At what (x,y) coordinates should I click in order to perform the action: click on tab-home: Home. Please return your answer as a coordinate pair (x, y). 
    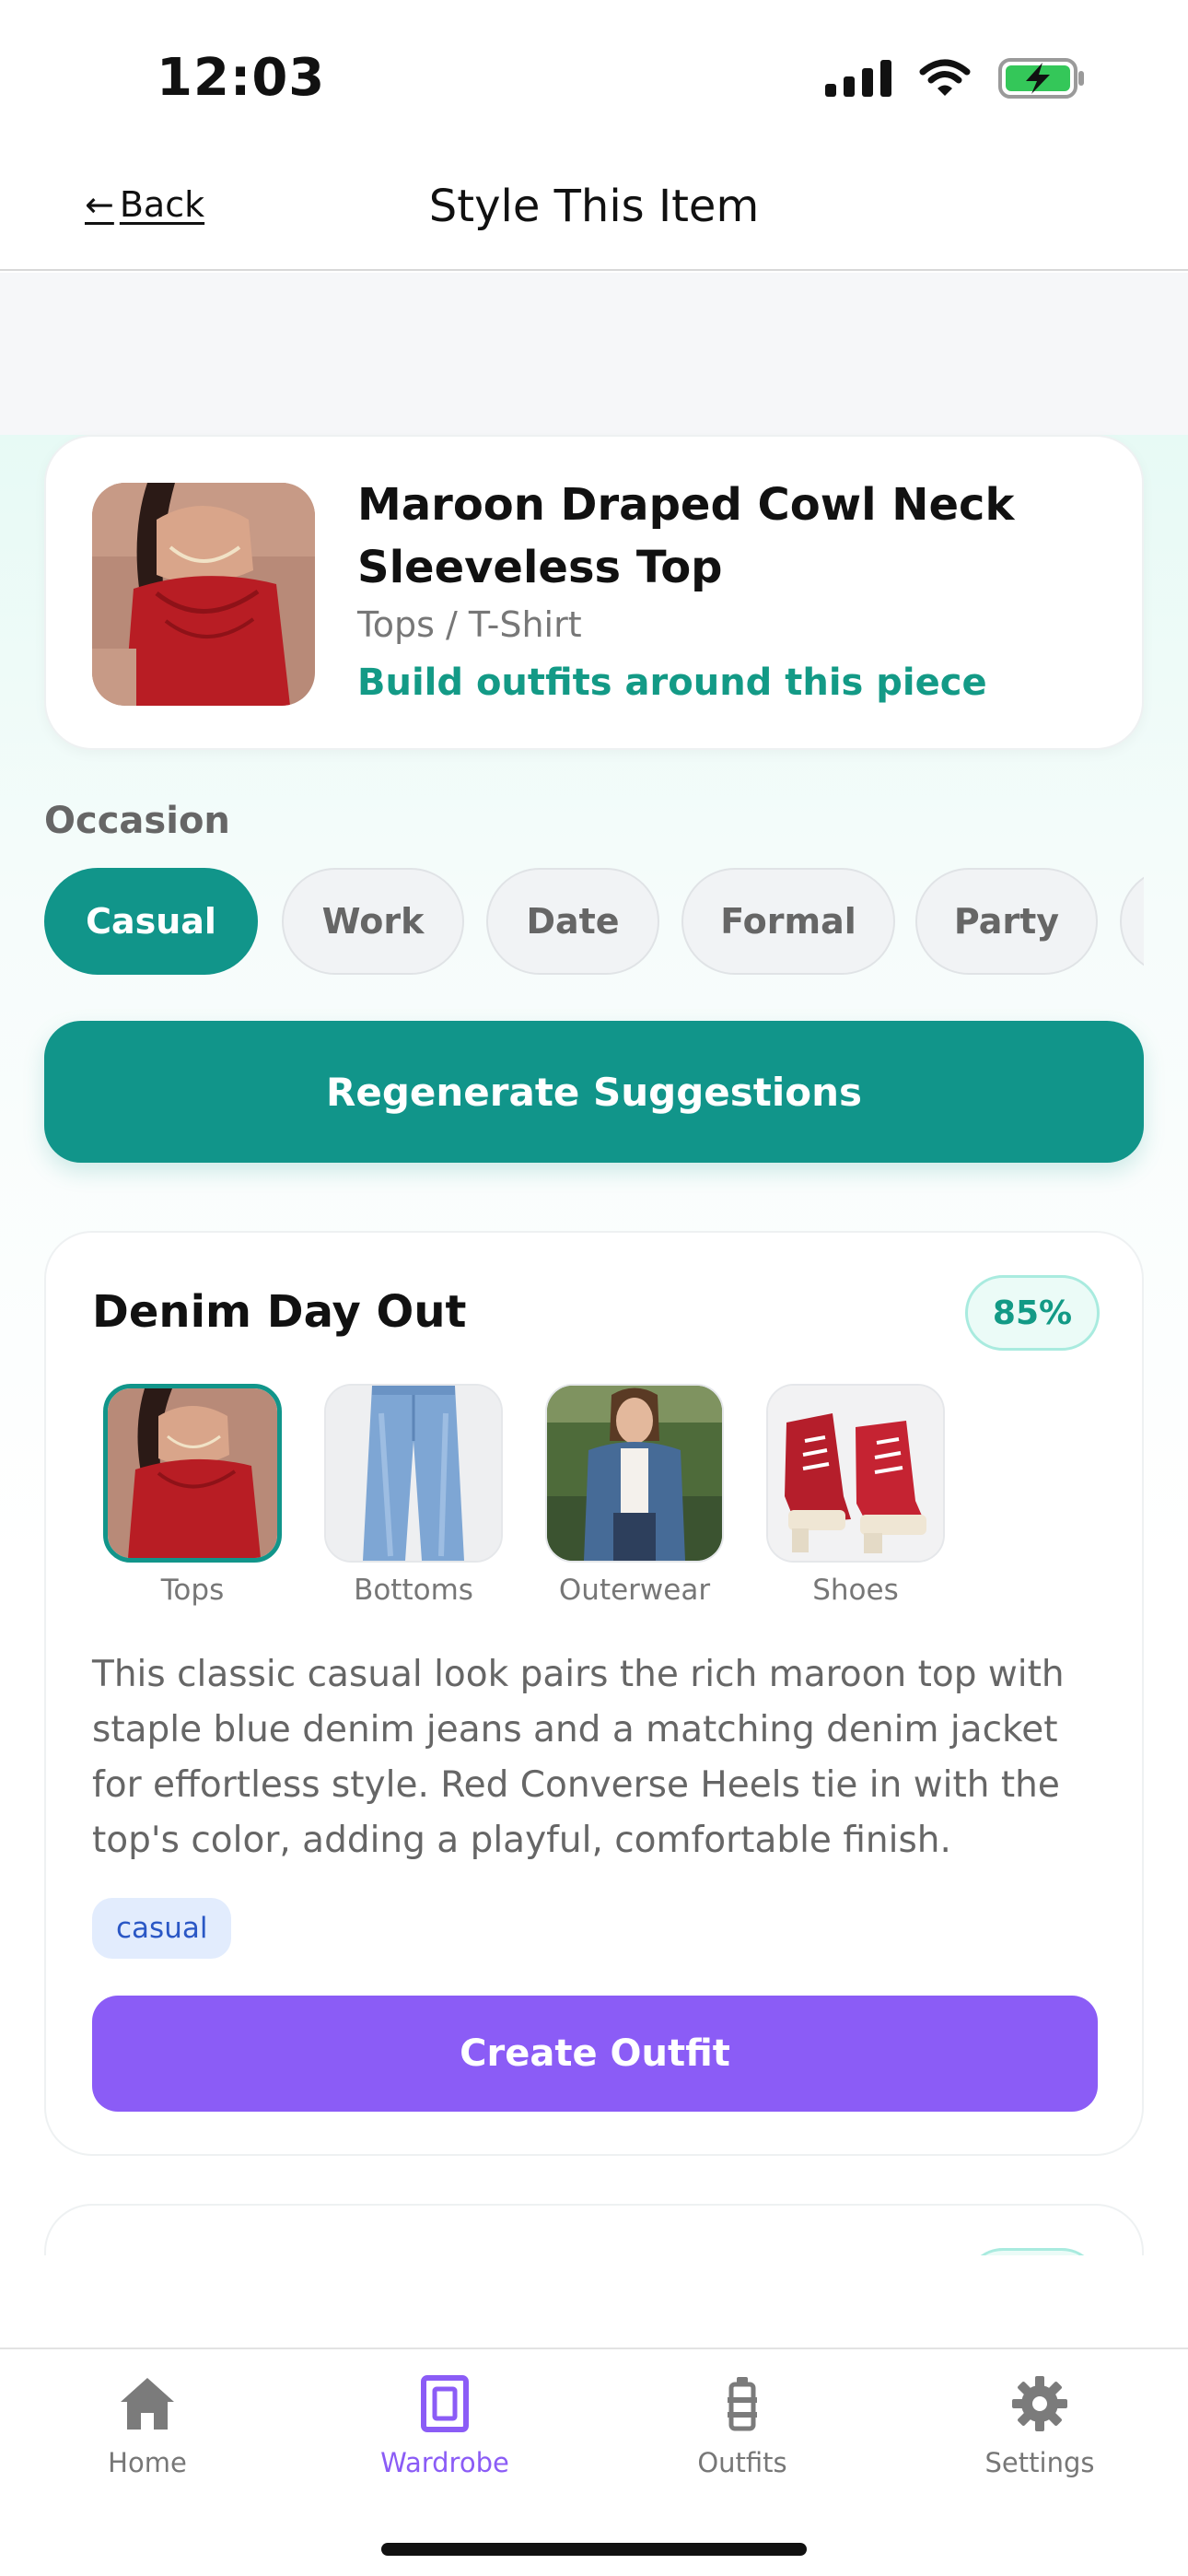
    Looking at the image, I should click on (147, 2437).